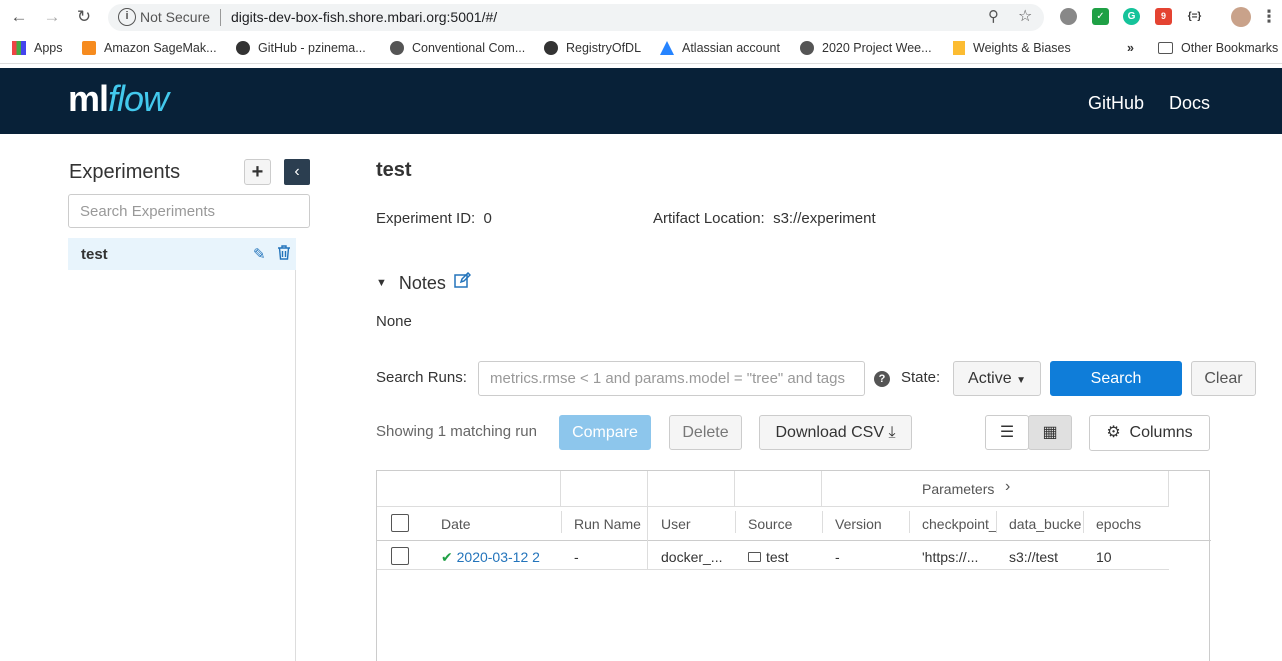 Image resolution: width=1282 pixels, height=661 pixels. Describe the element at coordinates (127, 17) in the screenshot. I see `info-icon: i` at that location.